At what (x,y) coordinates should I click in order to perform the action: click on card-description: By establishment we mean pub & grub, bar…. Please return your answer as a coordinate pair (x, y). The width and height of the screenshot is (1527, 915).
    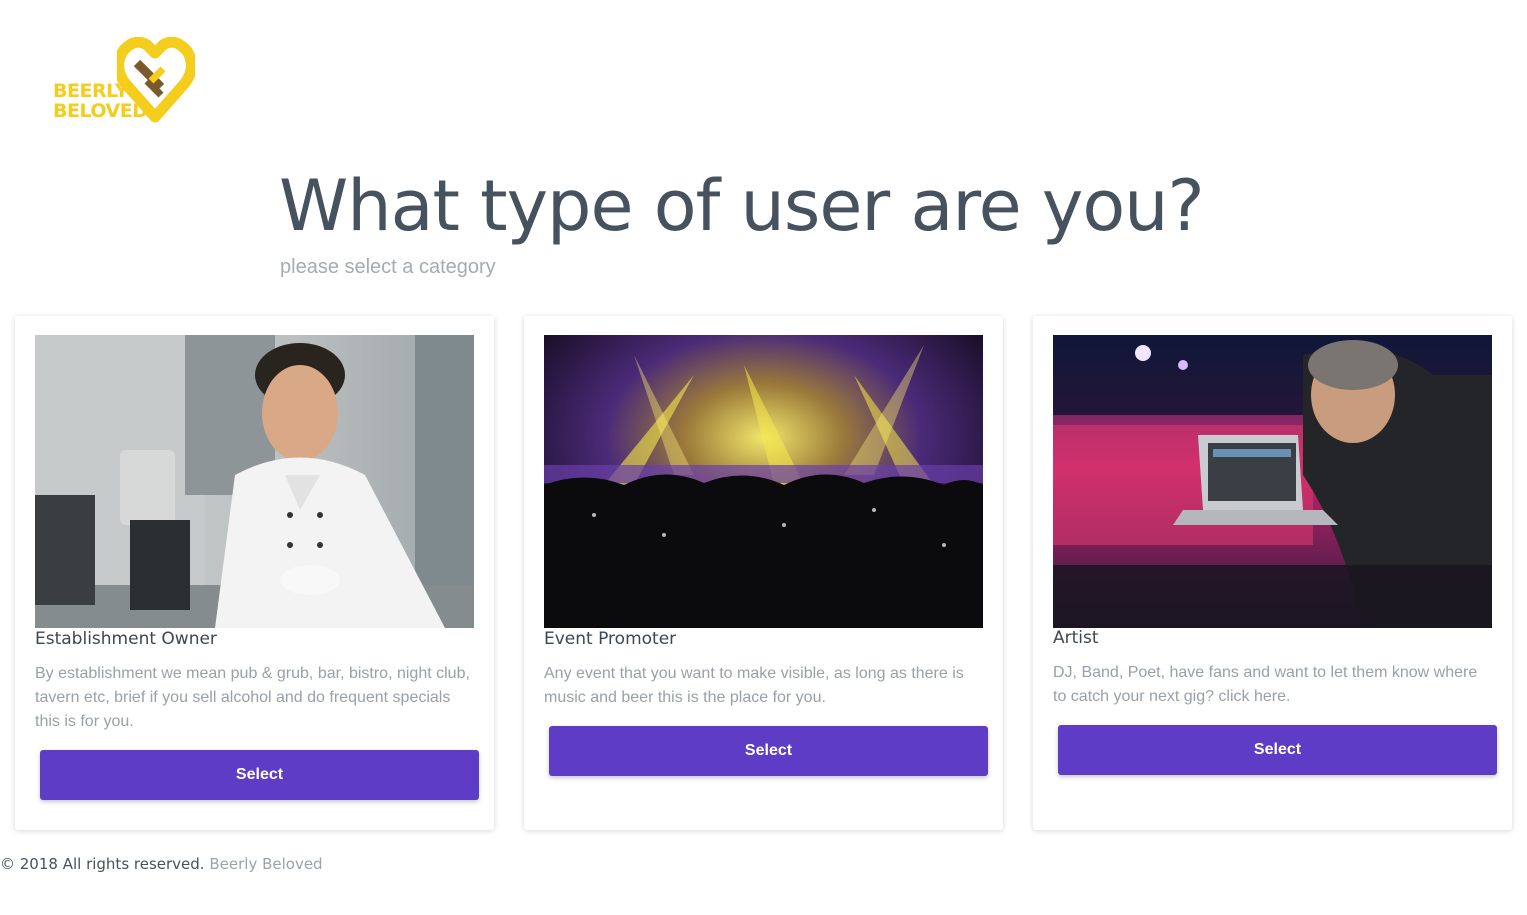
    Looking at the image, I should click on (252, 697).